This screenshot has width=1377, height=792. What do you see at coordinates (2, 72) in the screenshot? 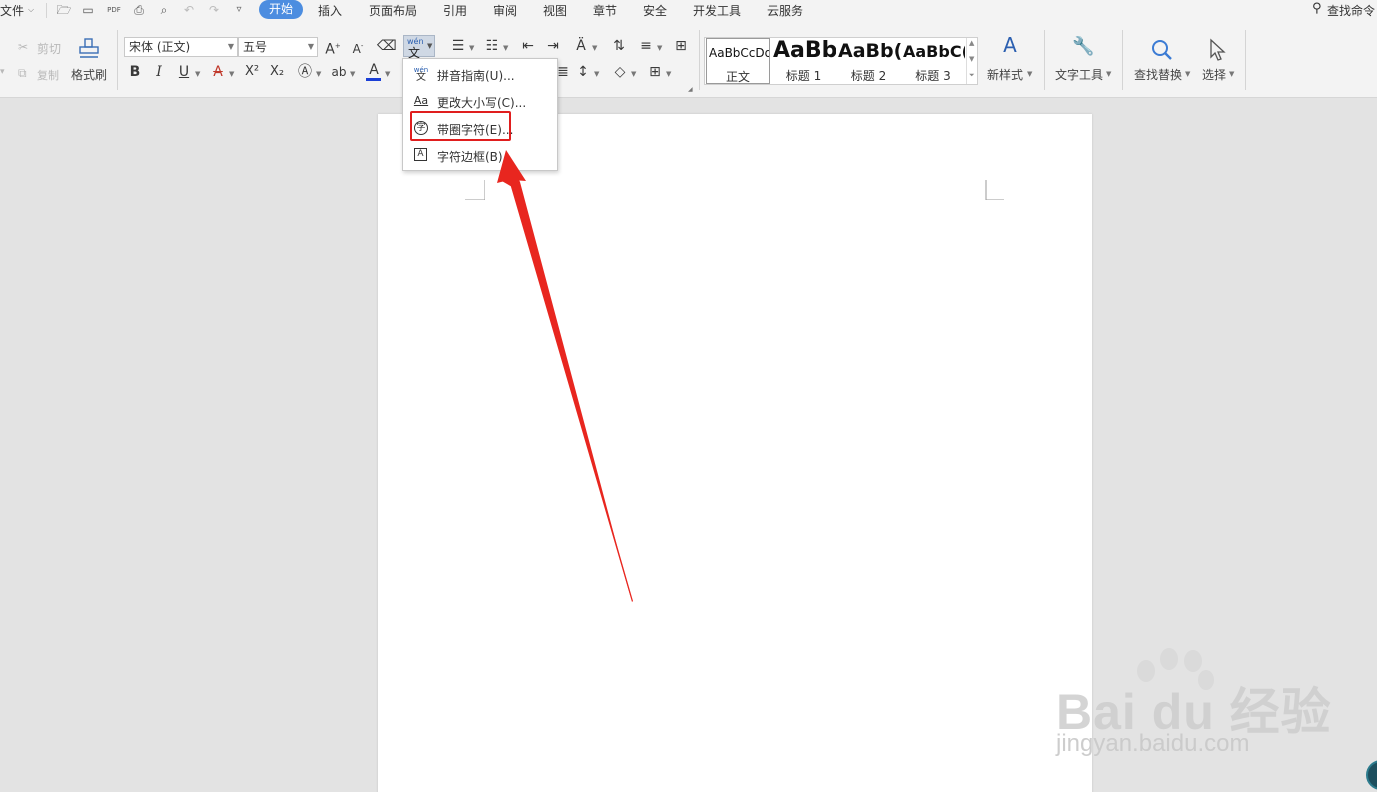
I see `paste-dropdown-icon: ▾` at bounding box center [2, 72].